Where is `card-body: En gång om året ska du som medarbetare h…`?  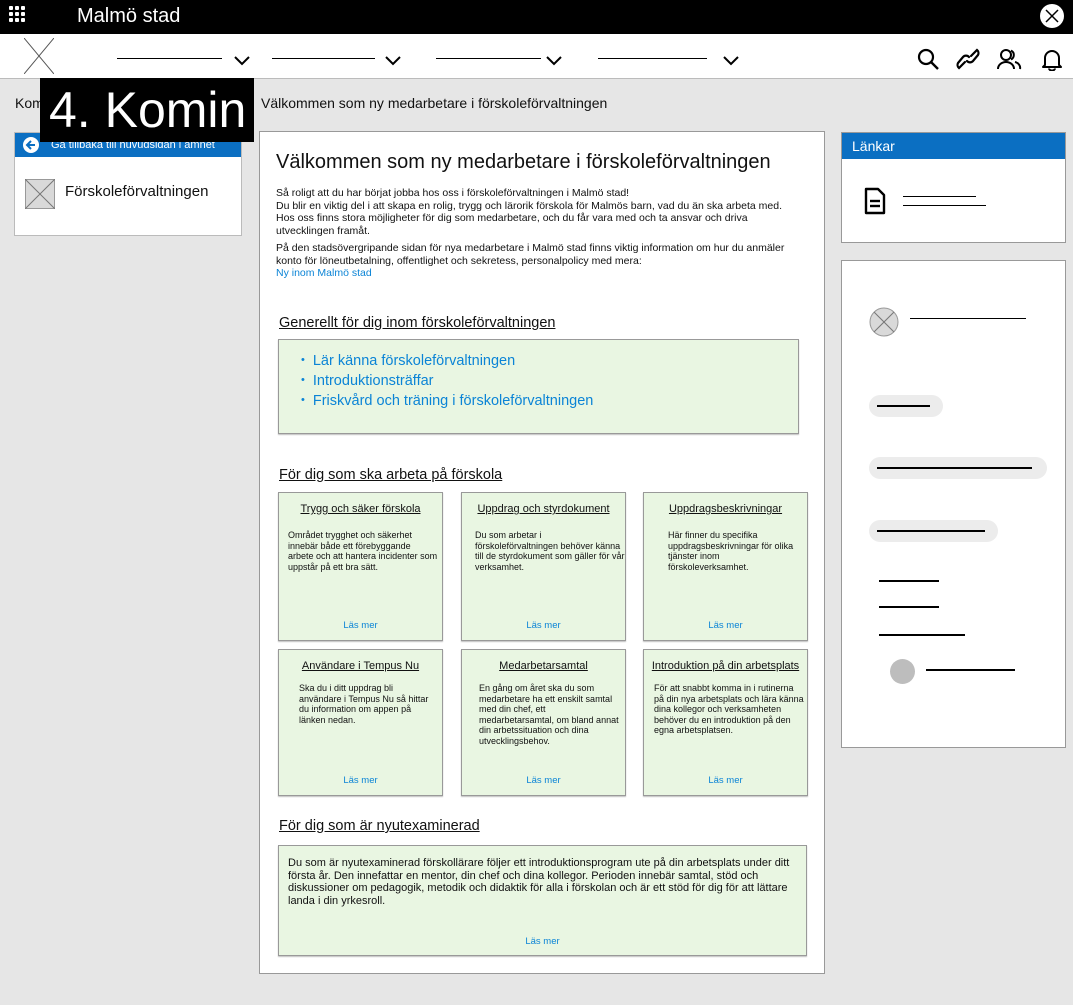 card-body: En gång om året ska du som medarbetare h… is located at coordinates (549, 714).